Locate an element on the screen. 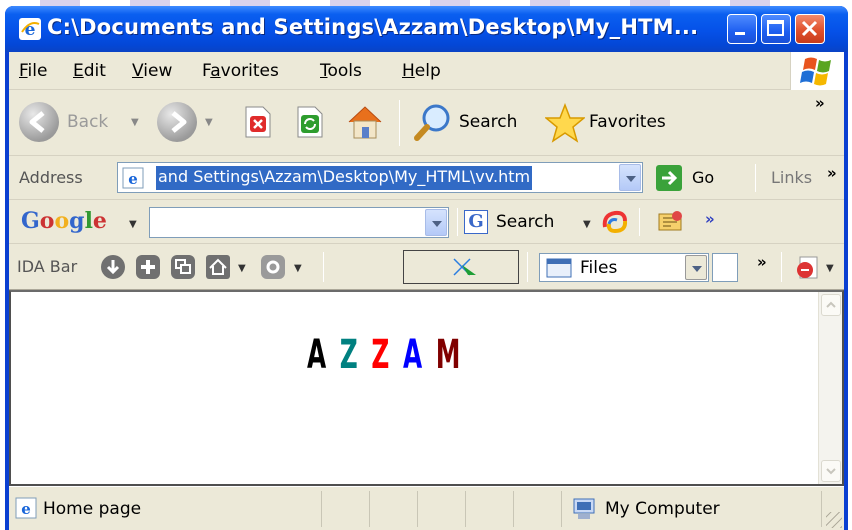  menu-edit: Edit is located at coordinates (89, 71).